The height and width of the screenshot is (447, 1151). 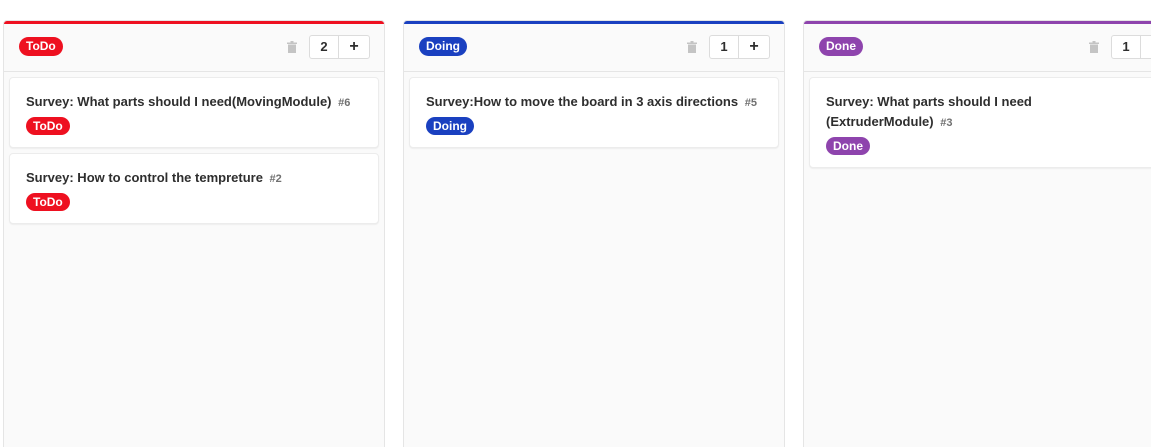 What do you see at coordinates (194, 48) in the screenshot?
I see `list-header: ToDo 2 +` at bounding box center [194, 48].